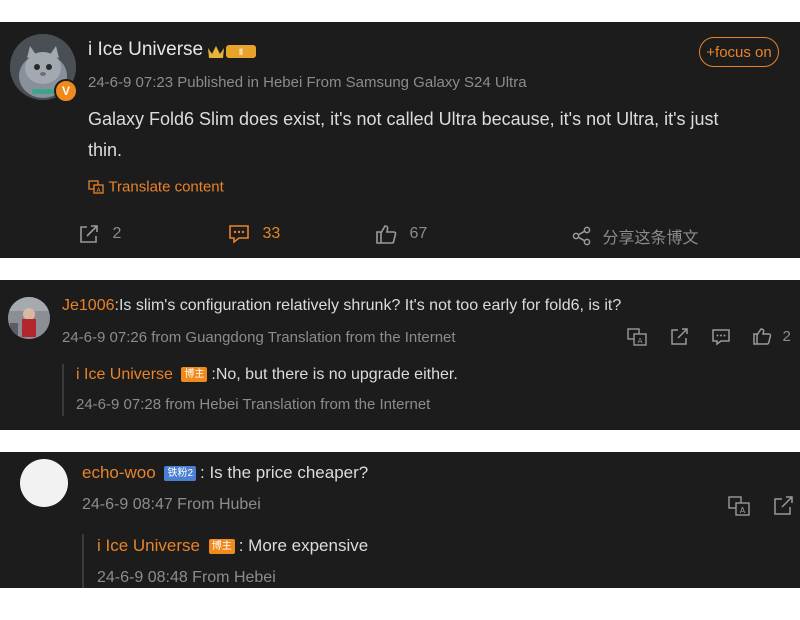 The width and height of the screenshot is (800, 620). I want to click on share-icon, so click(582, 236).